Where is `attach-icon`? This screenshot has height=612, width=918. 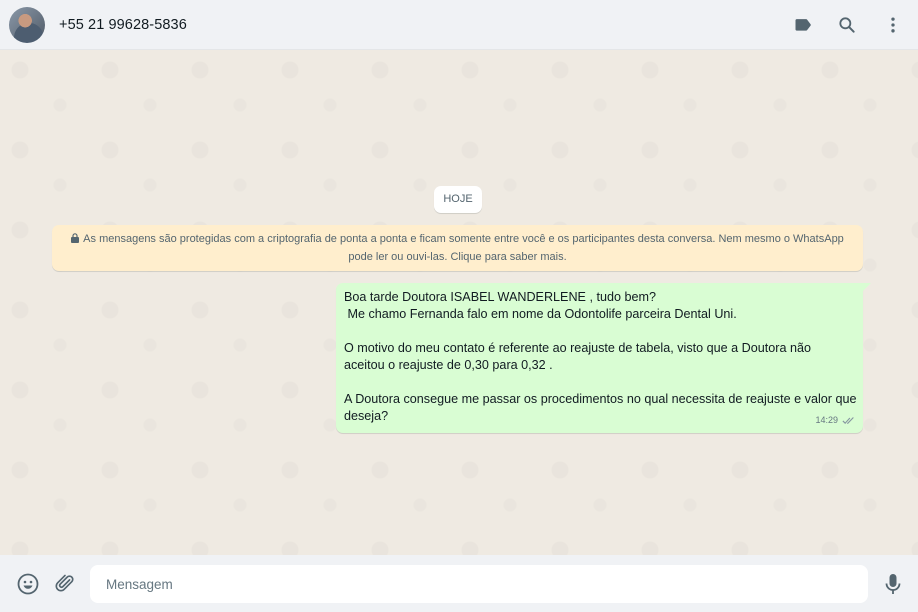
attach-icon is located at coordinates (65, 584).